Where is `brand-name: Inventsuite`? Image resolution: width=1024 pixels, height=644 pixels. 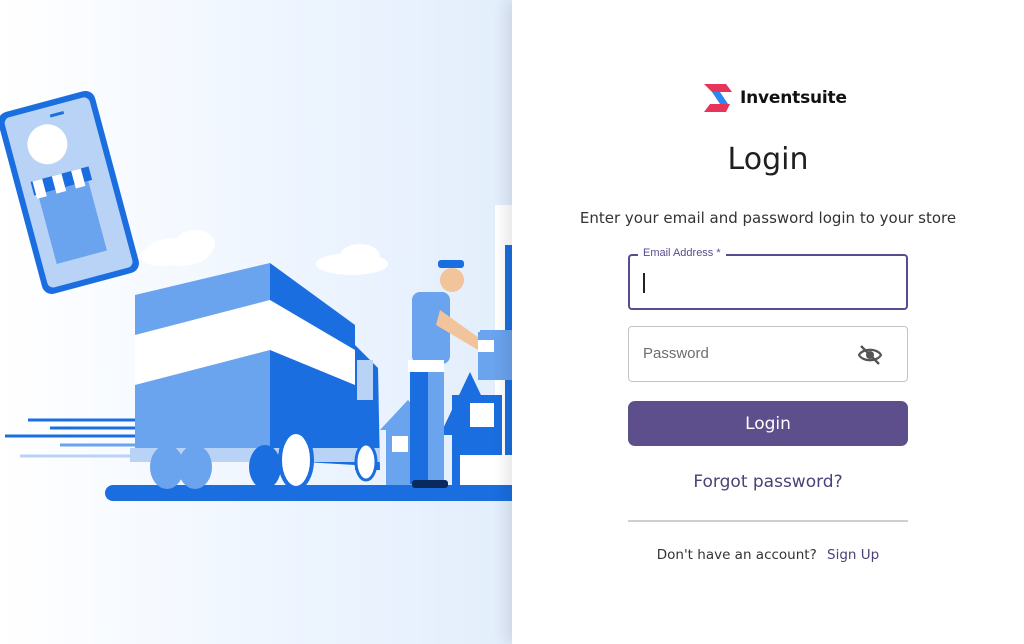
brand-name: Inventsuite is located at coordinates (793, 98).